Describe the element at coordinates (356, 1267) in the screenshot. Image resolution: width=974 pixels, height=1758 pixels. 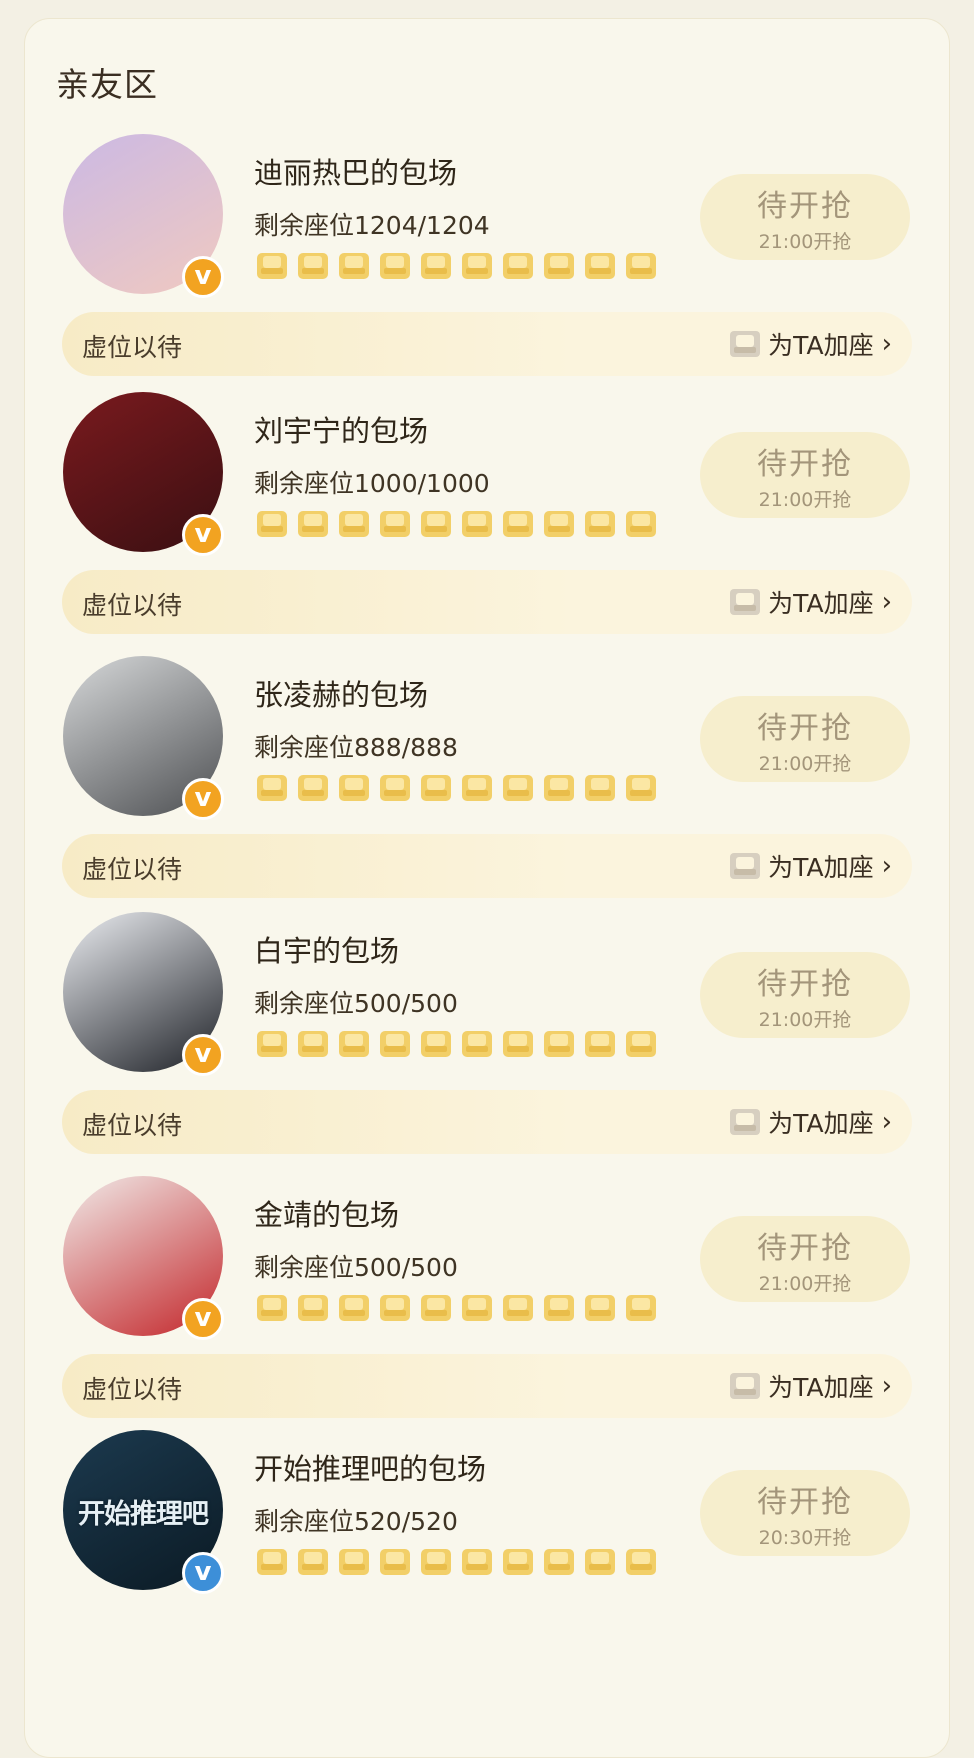
I see `remaining-seats: 剩余座位500/500` at that location.